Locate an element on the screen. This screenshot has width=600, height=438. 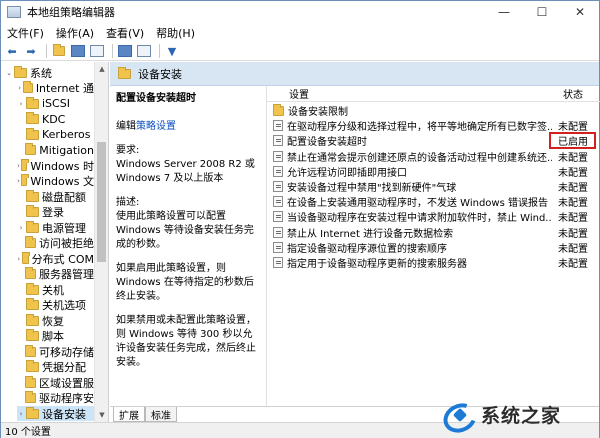
tree-scrollbar: ▲ ▼ is located at coordinates (101, 242).